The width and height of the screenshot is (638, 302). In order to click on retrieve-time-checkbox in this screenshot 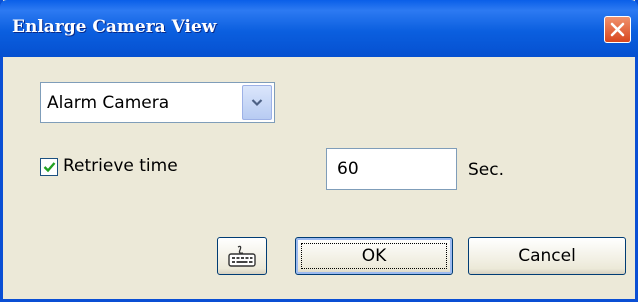, I will do `click(49, 167)`.